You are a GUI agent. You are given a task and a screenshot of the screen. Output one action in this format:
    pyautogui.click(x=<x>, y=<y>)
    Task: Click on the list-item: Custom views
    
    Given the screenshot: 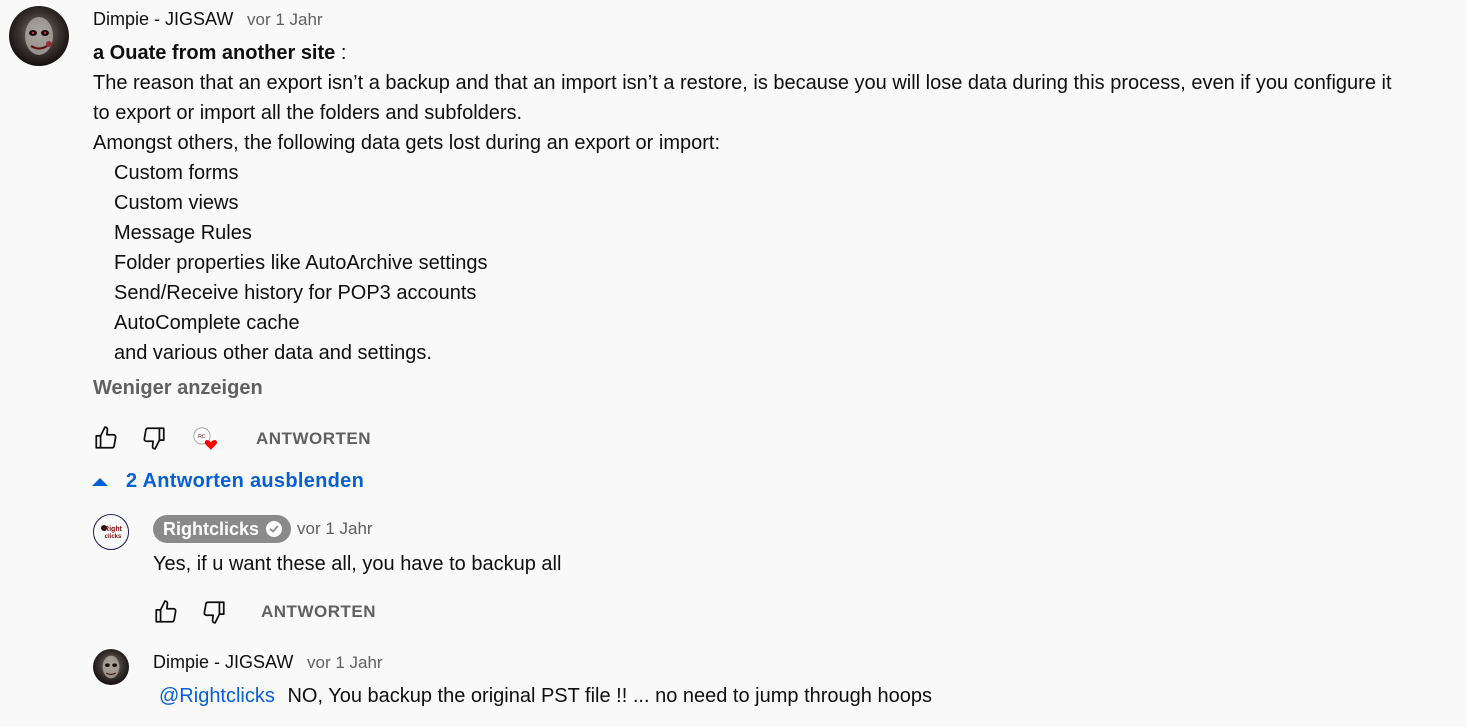 What is the action you would take?
    pyautogui.click(x=176, y=203)
    